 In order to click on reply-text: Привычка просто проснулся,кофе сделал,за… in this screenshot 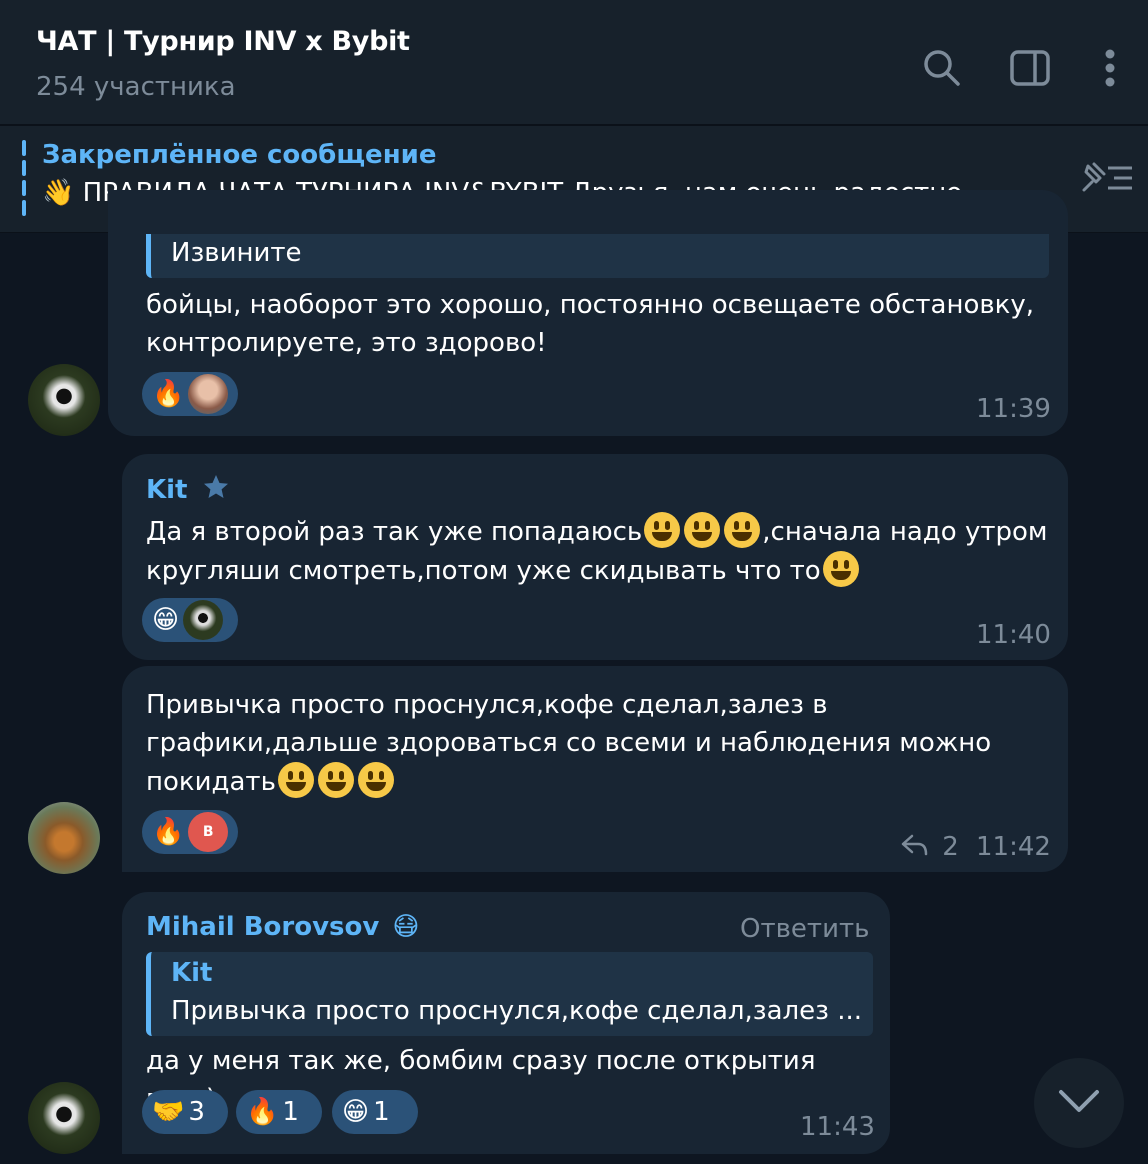, I will do `click(517, 1011)`.